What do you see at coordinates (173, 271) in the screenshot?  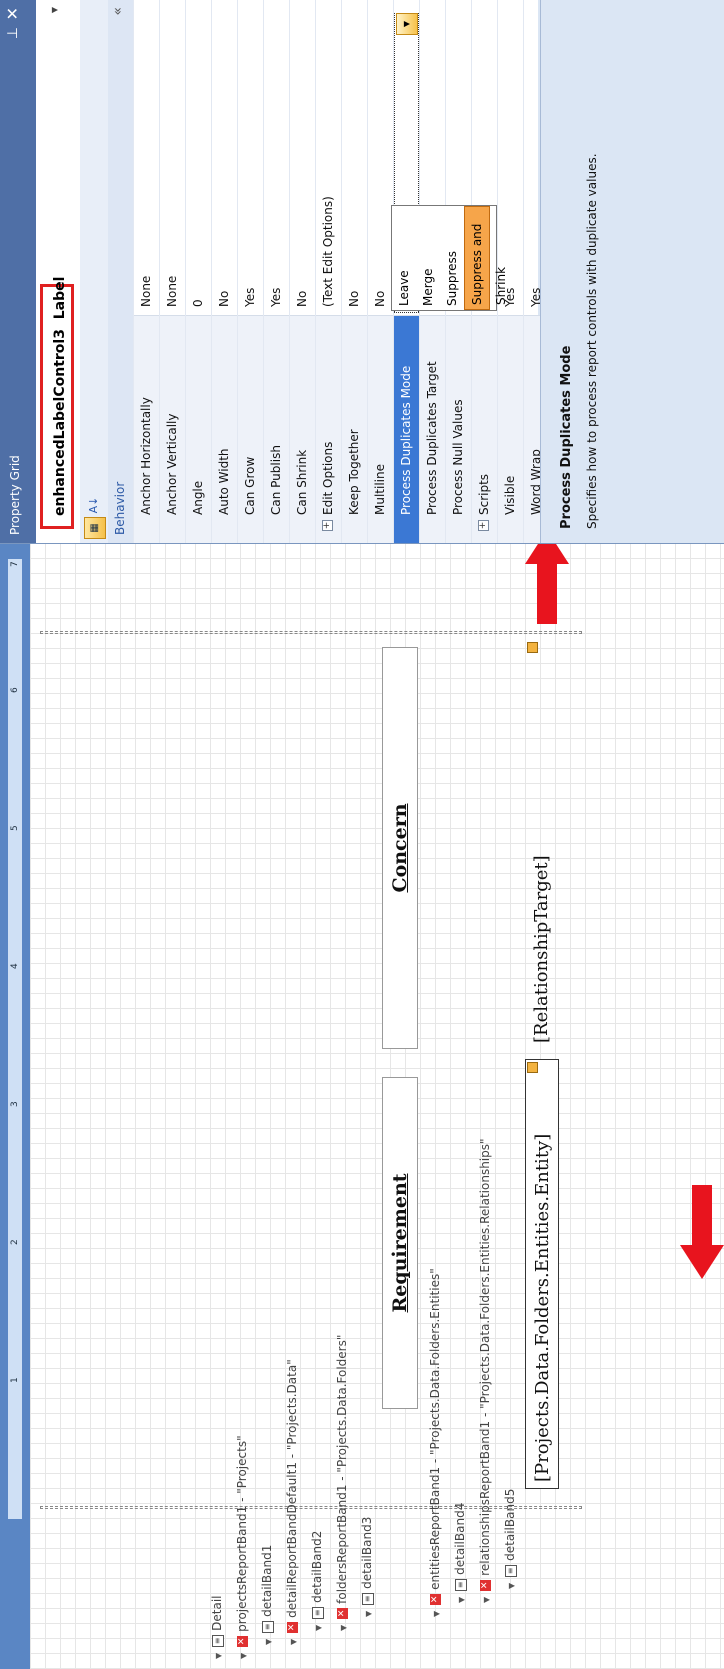 I see `property-row: Anchor Vertically None` at bounding box center [173, 271].